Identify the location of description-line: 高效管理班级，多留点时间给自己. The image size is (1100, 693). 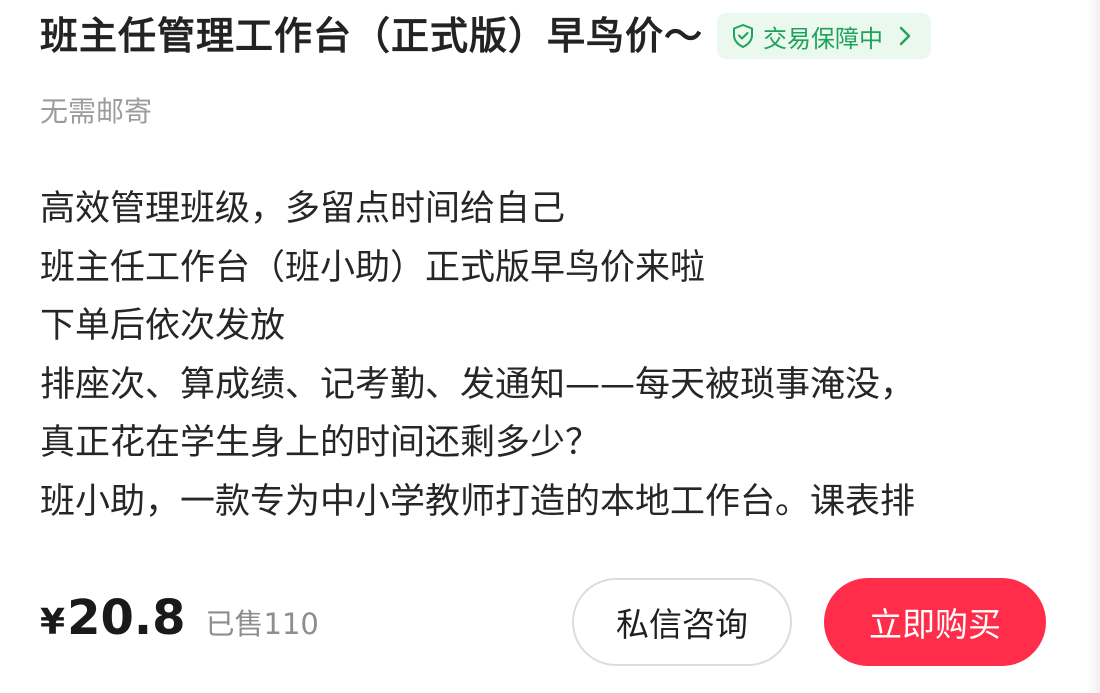
(303, 209).